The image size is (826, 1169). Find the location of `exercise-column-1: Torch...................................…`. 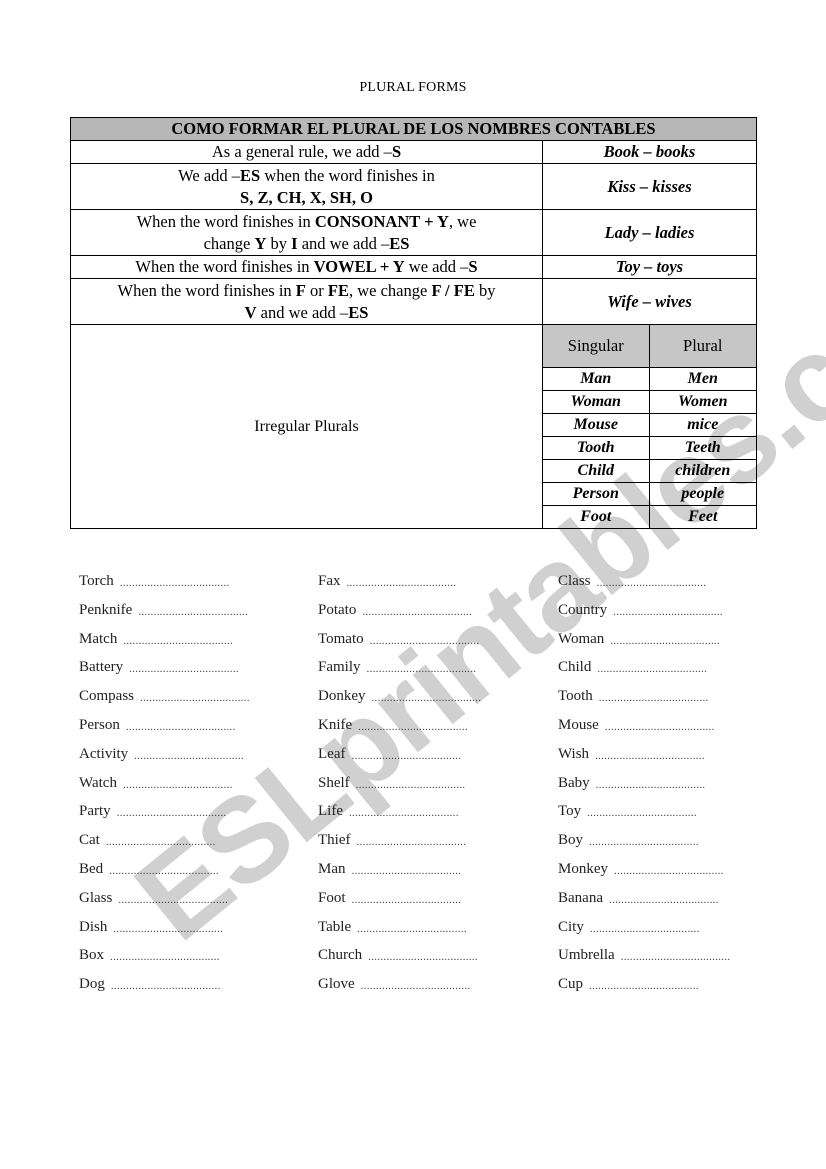

exercise-column-1: Torch...................................… is located at coordinates (164, 789).